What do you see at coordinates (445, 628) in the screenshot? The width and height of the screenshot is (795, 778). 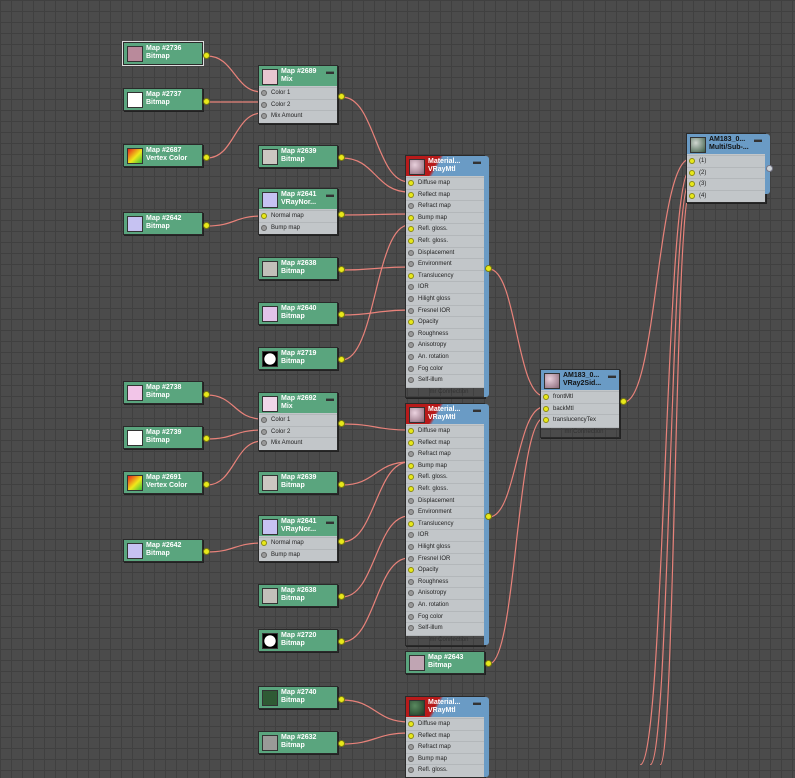 I see `input-slot: Self-illum` at bounding box center [445, 628].